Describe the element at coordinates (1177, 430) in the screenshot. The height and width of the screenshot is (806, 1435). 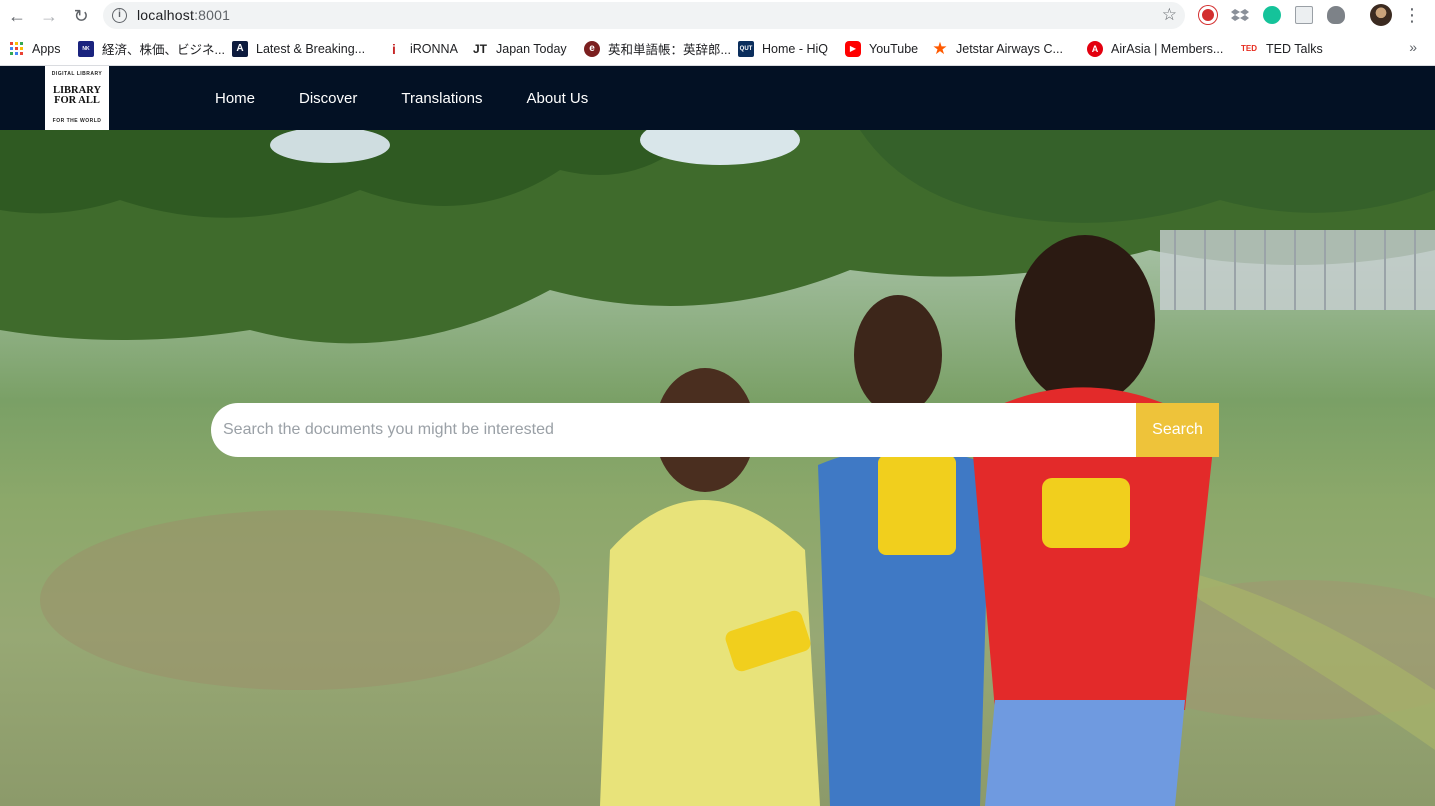
I see `search-button: Search` at that location.